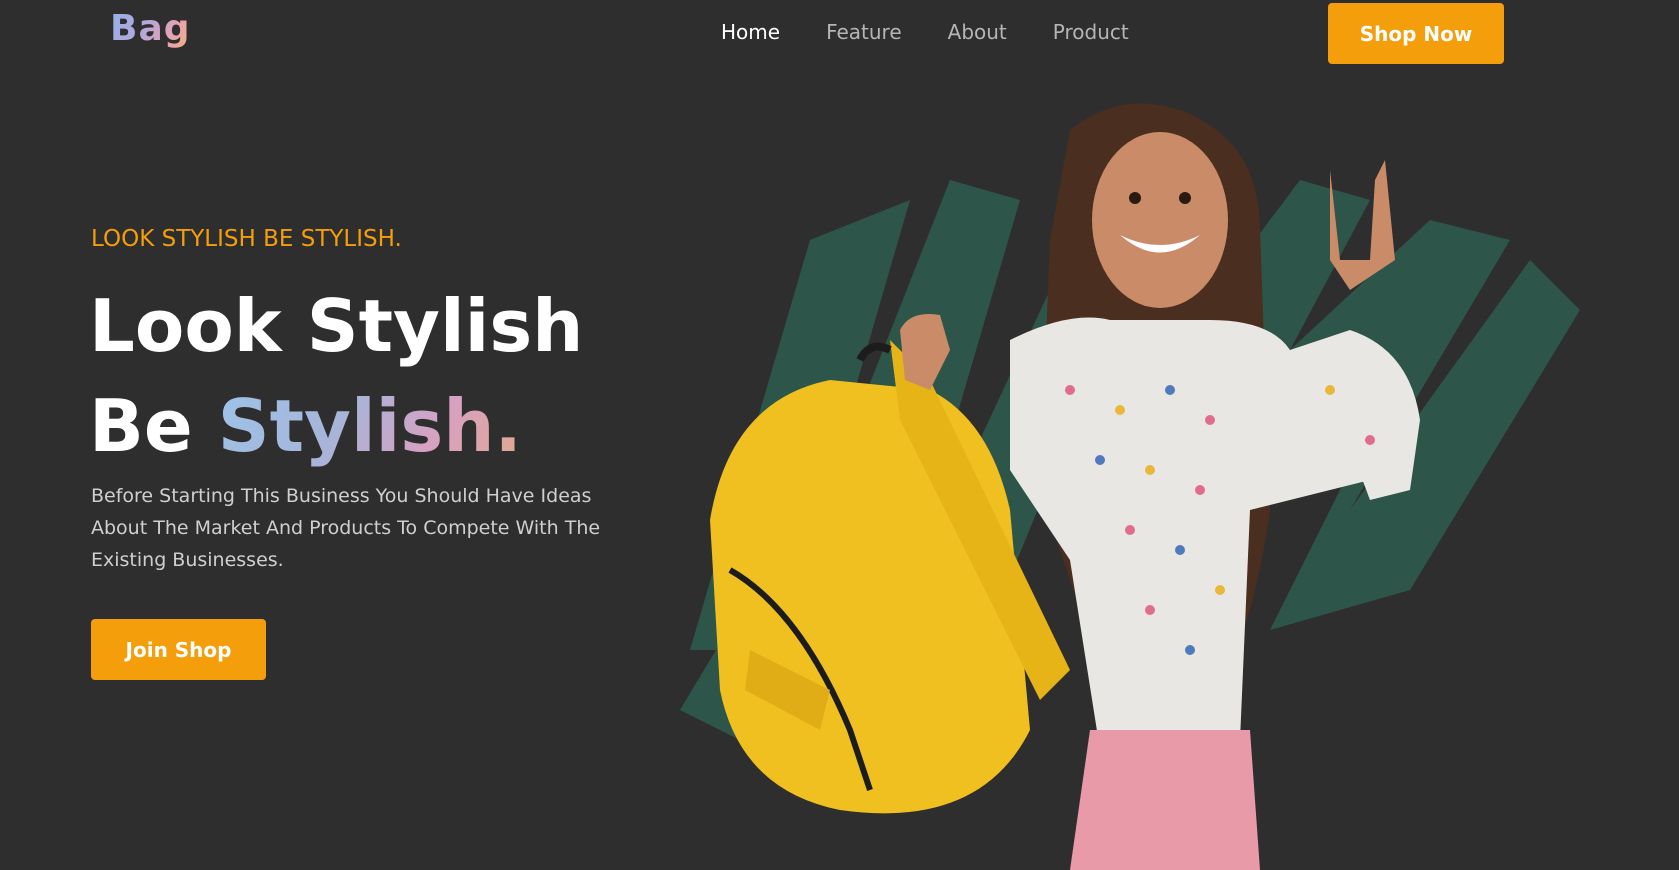 The width and height of the screenshot is (1679, 870). Describe the element at coordinates (1160, 220) in the screenshot. I see `face` at that location.